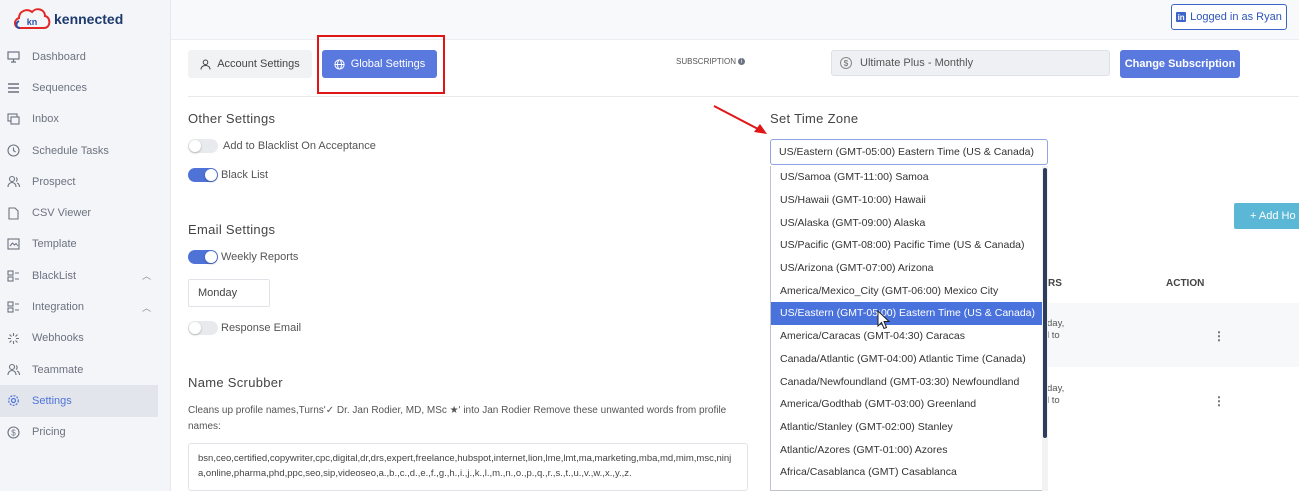 The height and width of the screenshot is (491, 1299). Describe the element at coordinates (846, 63) in the screenshot. I see `dollar-icon: $` at that location.